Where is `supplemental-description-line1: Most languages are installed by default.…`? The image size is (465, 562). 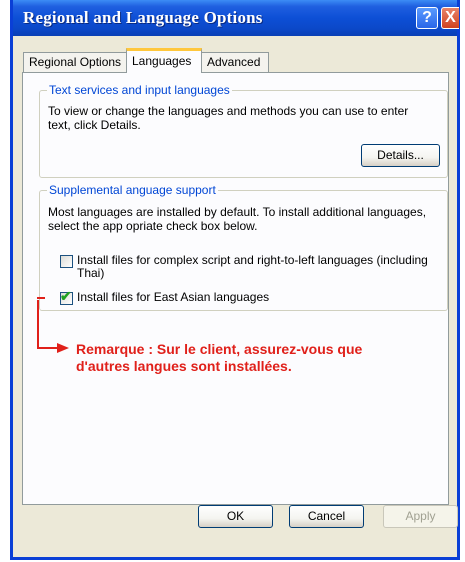 supplemental-description-line1: Most languages are installed by default.… is located at coordinates (237, 212).